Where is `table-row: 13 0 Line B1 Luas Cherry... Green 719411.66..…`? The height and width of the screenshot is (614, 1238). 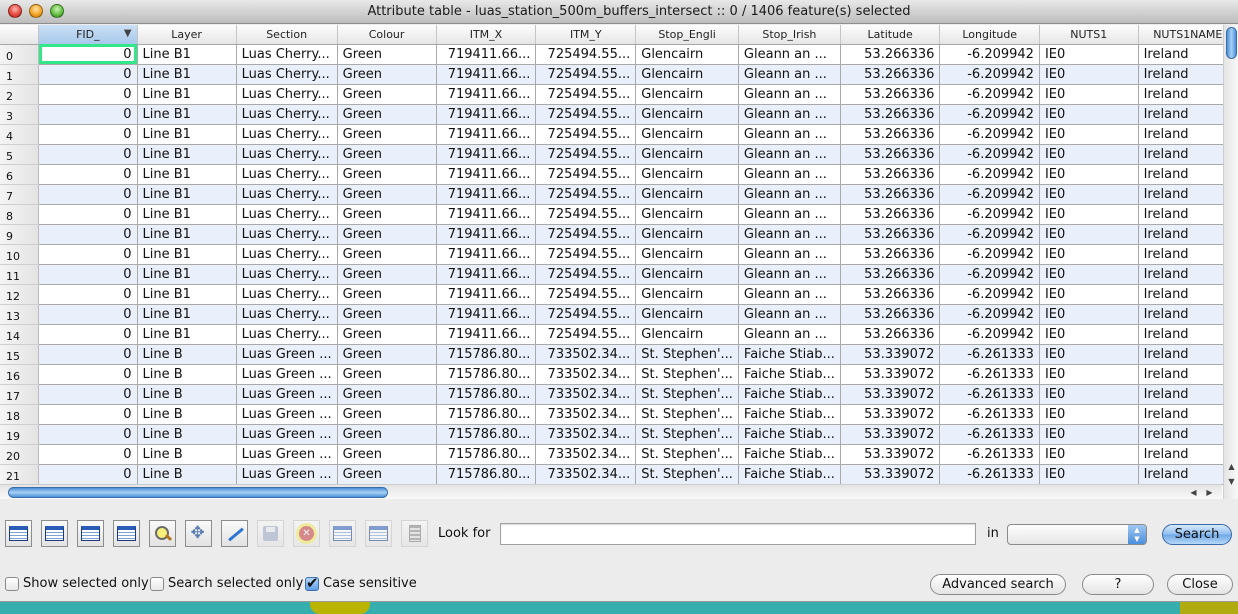
table-row: 13 0 Line B1 Luas Cherry... Green 719411.66..… is located at coordinates (619, 314).